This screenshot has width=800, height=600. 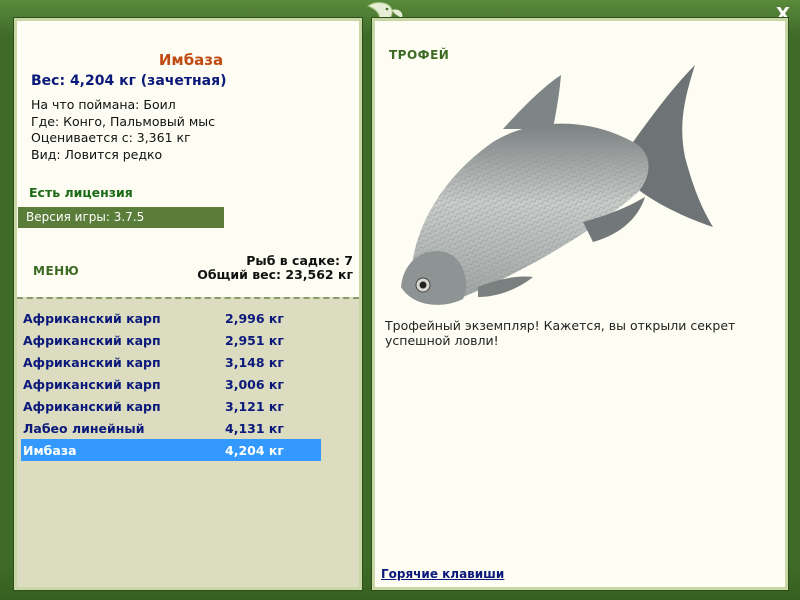 What do you see at coordinates (171, 318) in the screenshot?
I see `list-item: Африканский карп 2,996 кг` at bounding box center [171, 318].